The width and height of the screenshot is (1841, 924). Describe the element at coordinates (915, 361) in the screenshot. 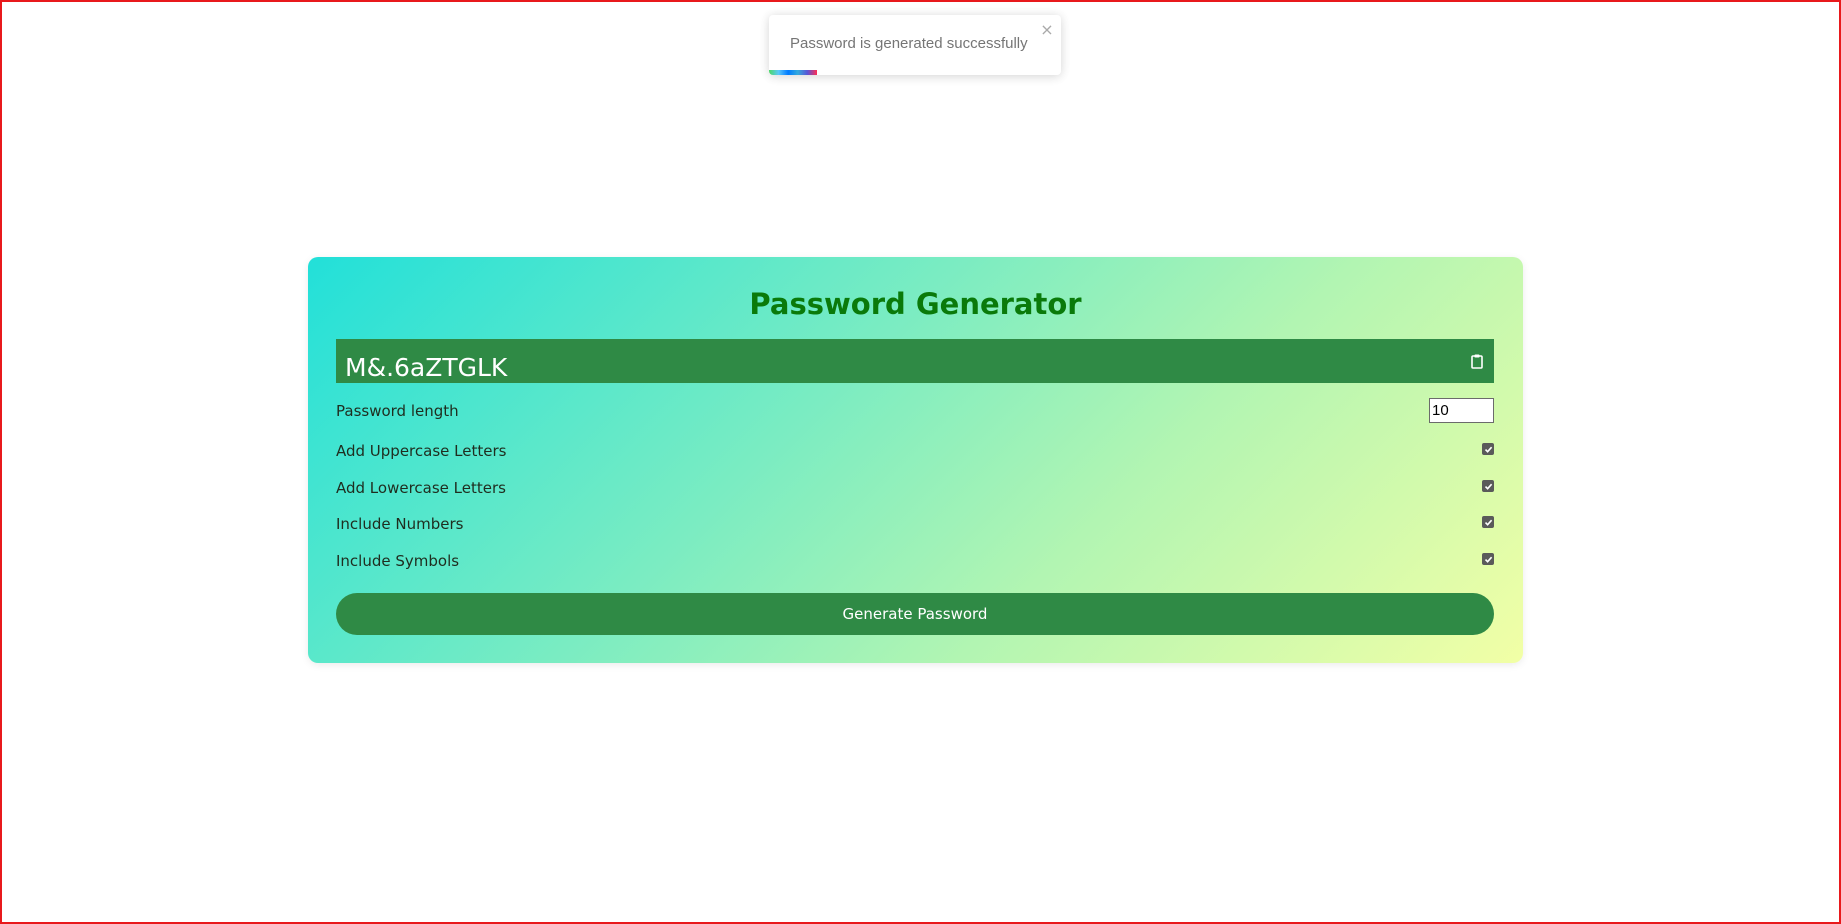

I see `password-display: M&.6aZTGLK` at that location.